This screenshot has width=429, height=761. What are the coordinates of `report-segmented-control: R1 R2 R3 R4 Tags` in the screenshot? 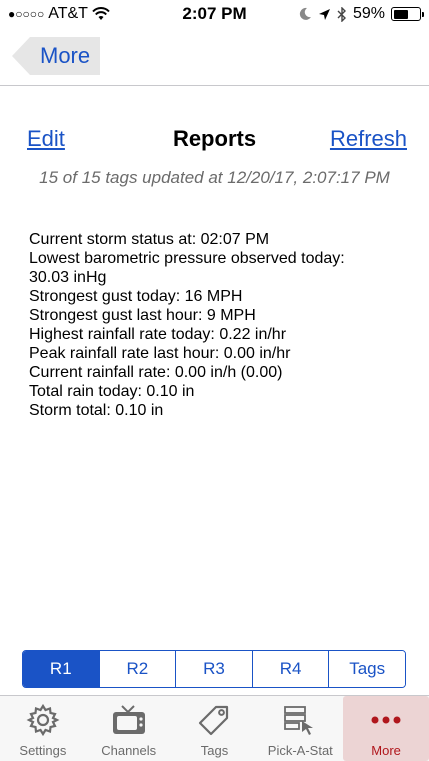 It's located at (214, 669).